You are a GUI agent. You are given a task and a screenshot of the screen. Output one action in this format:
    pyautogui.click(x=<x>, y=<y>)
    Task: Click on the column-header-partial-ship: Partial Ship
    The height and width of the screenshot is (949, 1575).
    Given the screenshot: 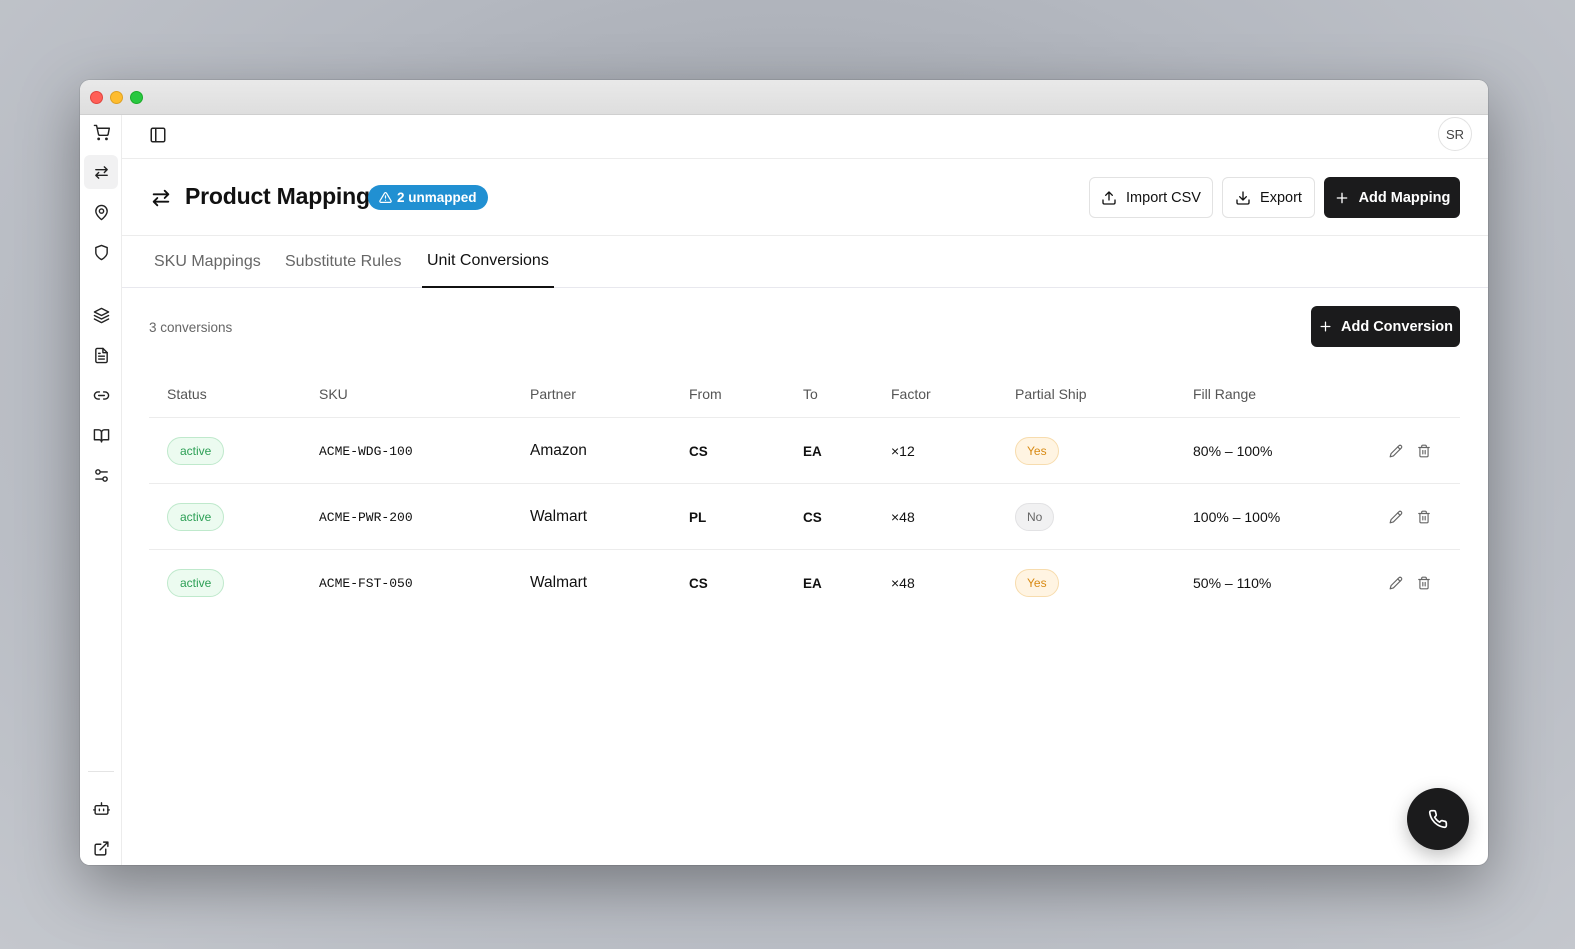 What is the action you would take?
    pyautogui.click(x=1051, y=394)
    